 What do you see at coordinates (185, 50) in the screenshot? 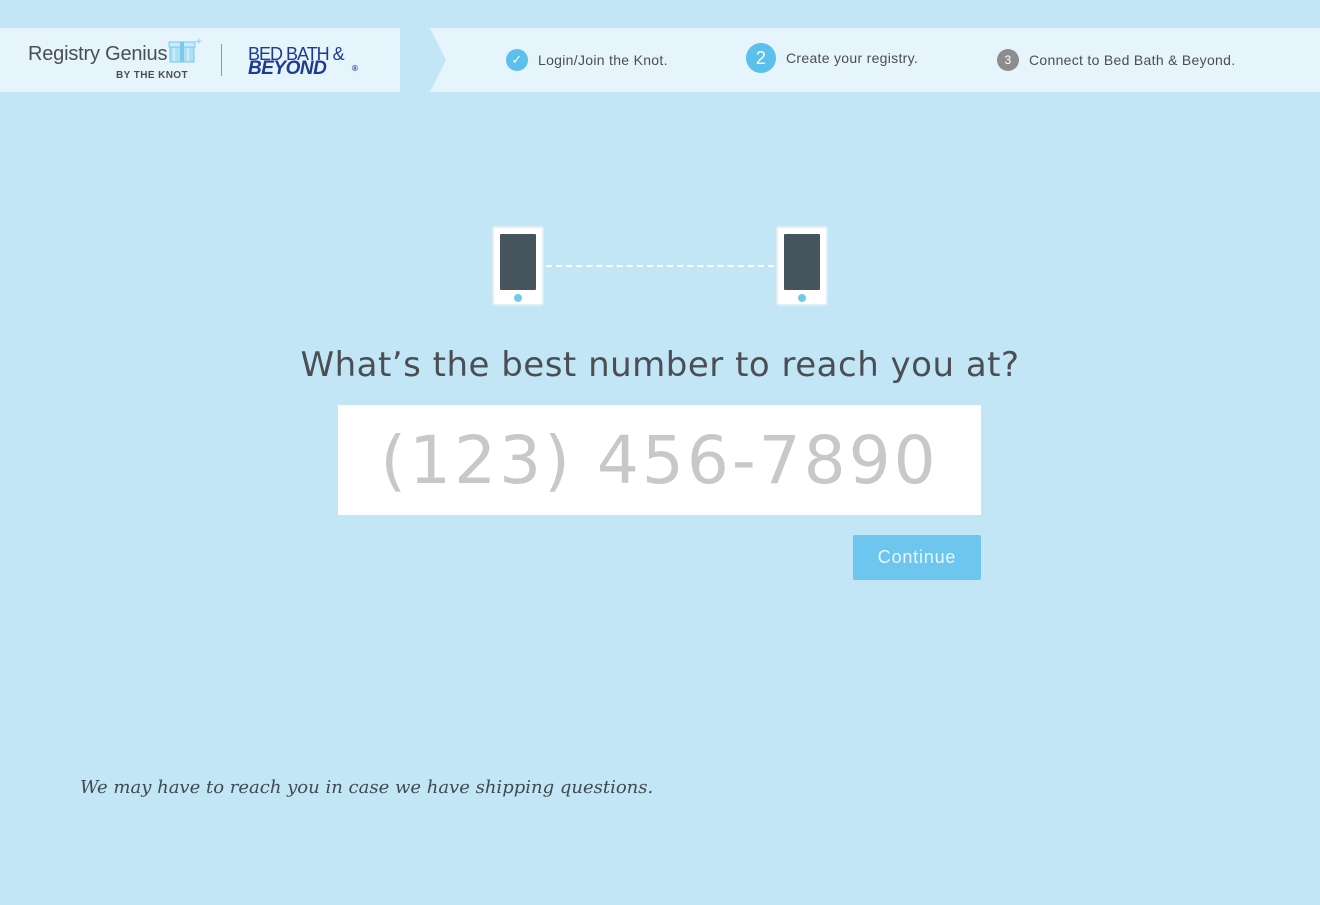
I see `gift-box-icon: +` at bounding box center [185, 50].